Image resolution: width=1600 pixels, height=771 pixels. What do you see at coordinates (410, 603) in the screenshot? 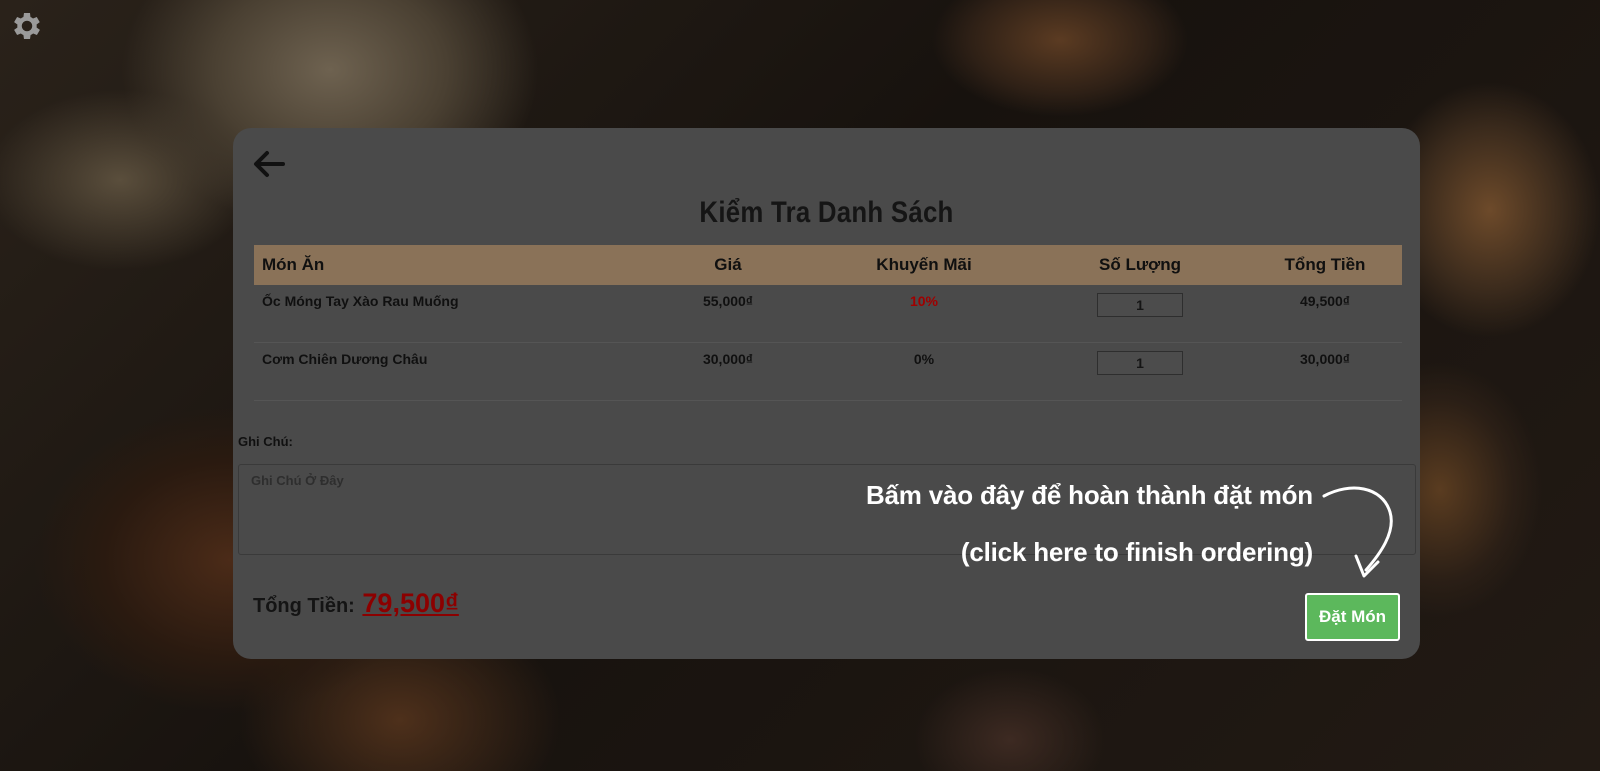
I see `total-value: 79,500₫` at bounding box center [410, 603].